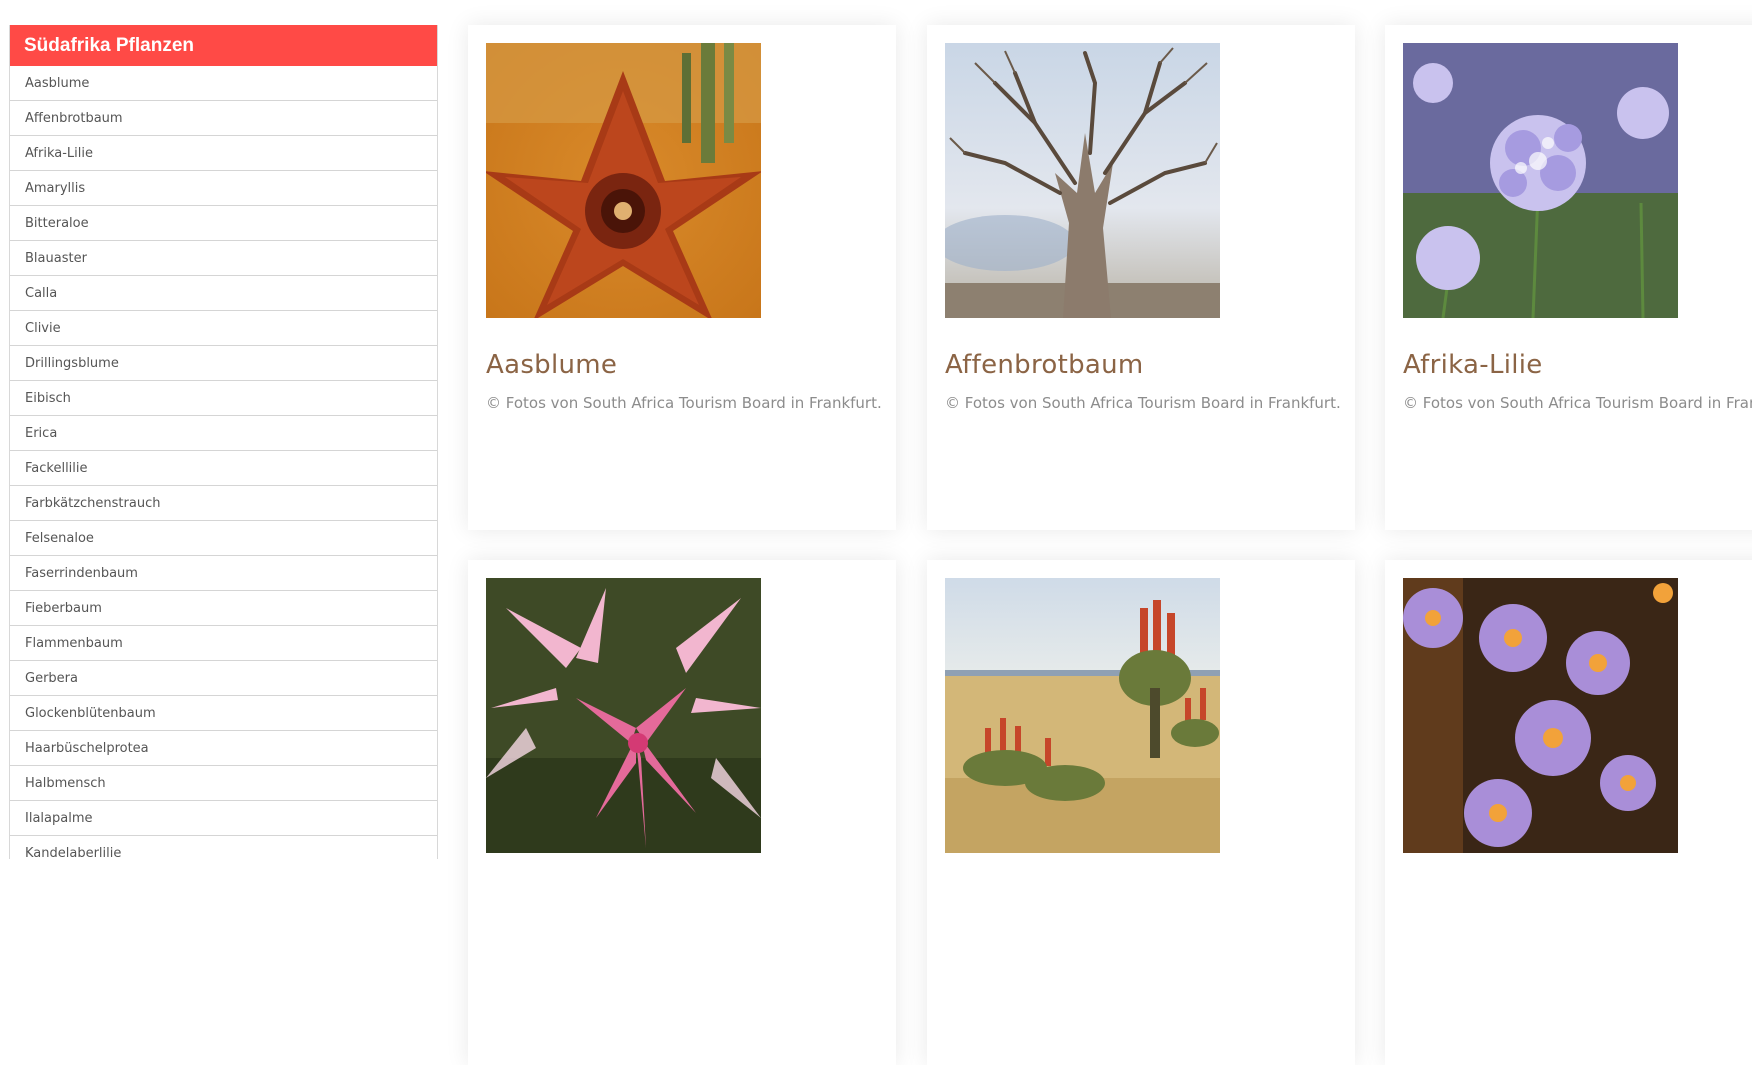 The height and width of the screenshot is (1065, 1752). I want to click on pink-lily-photo, so click(623, 715).